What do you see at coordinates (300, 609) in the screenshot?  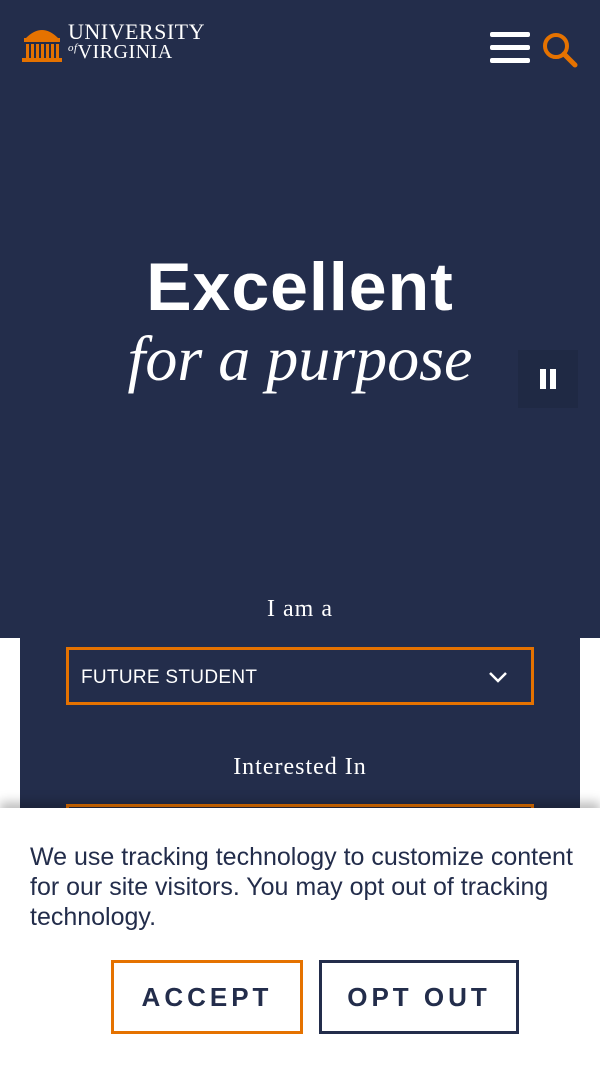 I see `iam-label: I am a` at bounding box center [300, 609].